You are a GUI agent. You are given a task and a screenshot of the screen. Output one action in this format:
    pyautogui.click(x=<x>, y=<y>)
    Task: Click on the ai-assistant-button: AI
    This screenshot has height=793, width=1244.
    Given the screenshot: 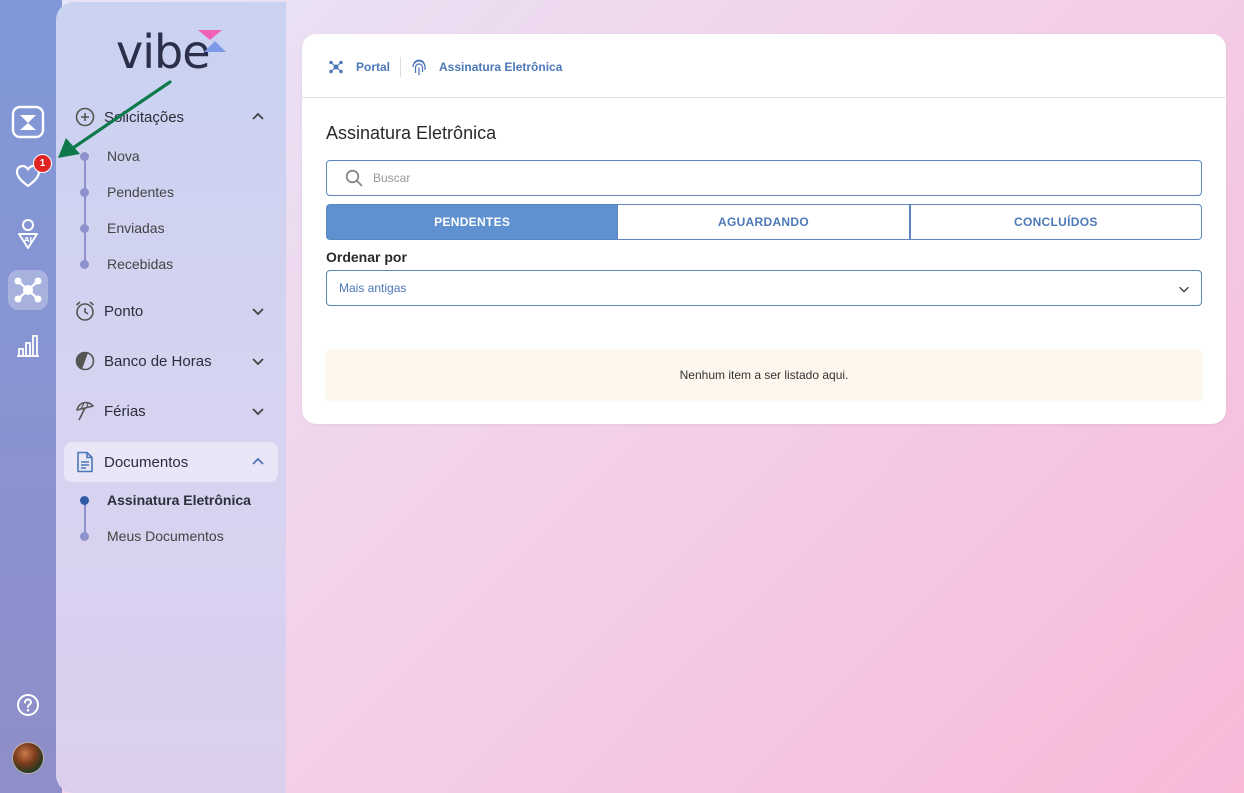 What is the action you would take?
    pyautogui.click(x=28, y=234)
    